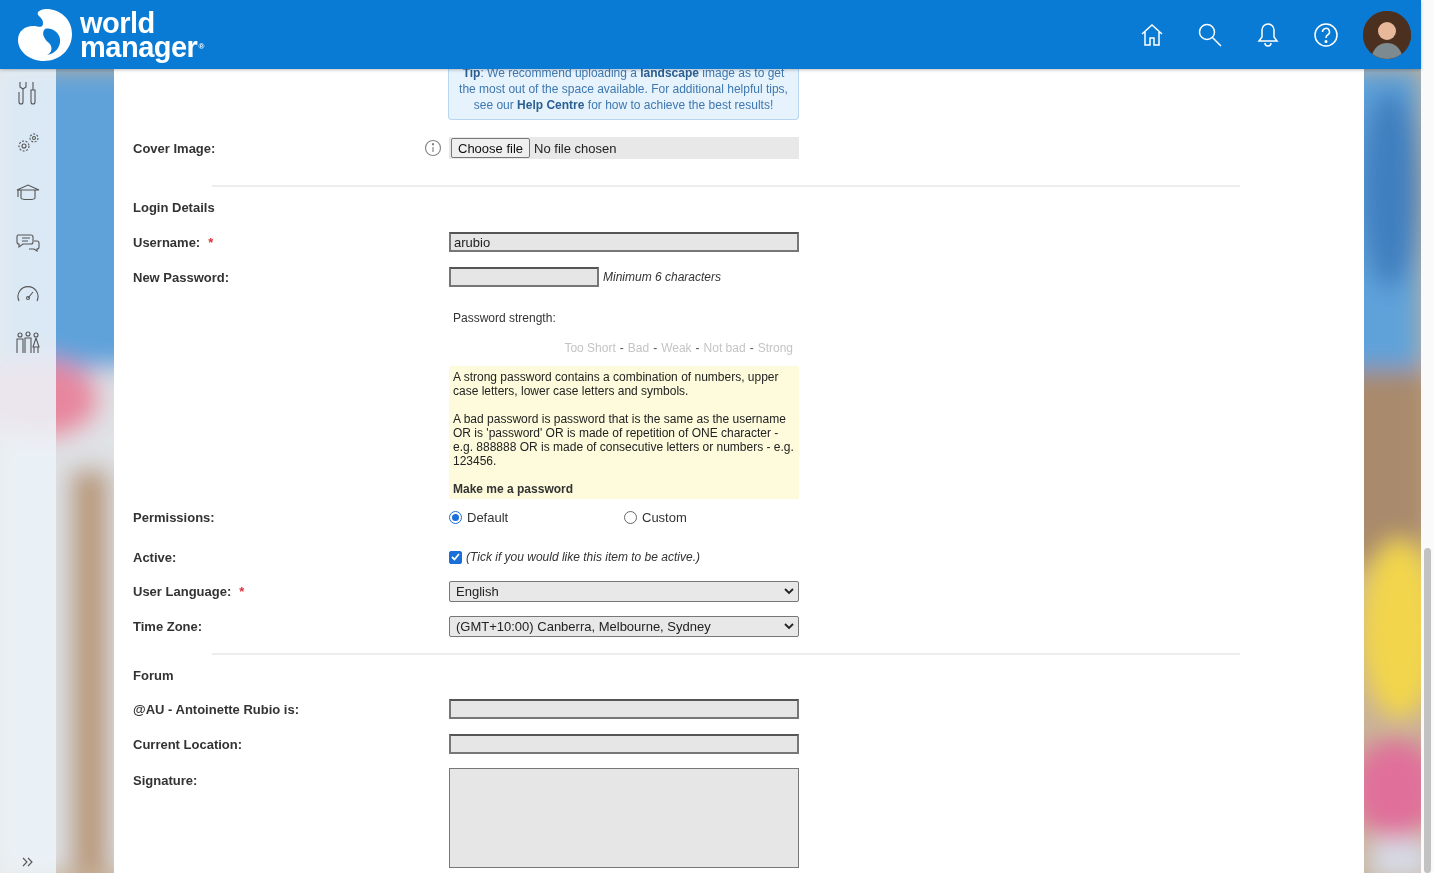 The width and height of the screenshot is (1434, 873). What do you see at coordinates (624, 818) in the screenshot?
I see `signature-field` at bounding box center [624, 818].